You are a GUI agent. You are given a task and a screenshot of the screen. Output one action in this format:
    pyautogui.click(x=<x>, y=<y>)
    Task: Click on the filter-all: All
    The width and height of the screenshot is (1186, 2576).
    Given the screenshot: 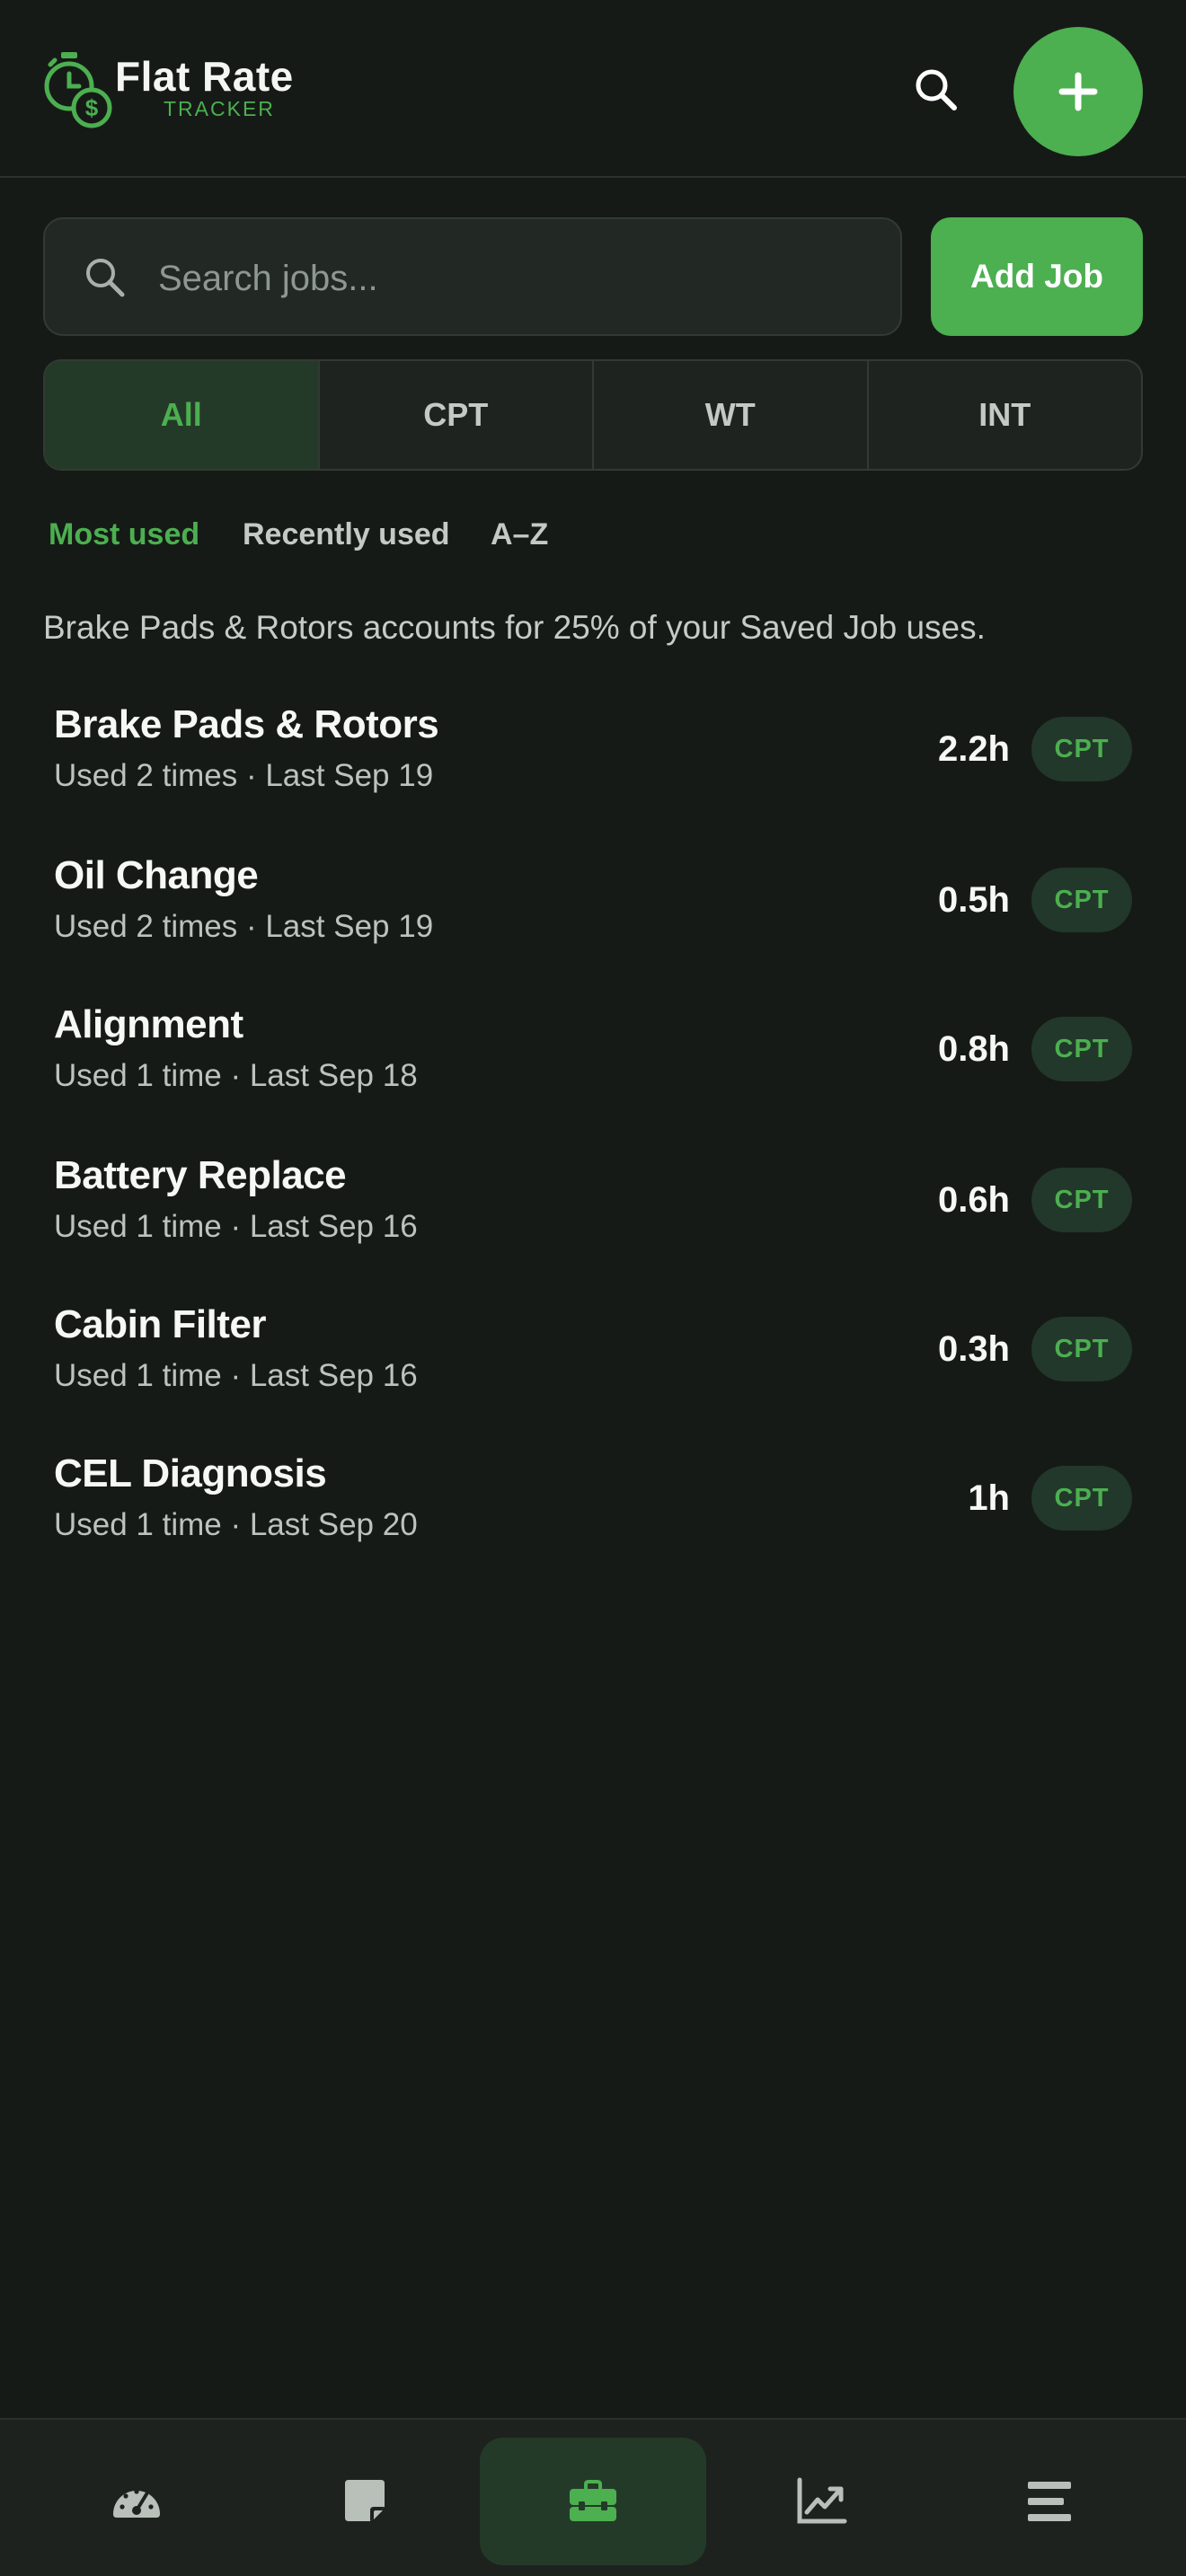 What is the action you would take?
    pyautogui.click(x=182, y=415)
    